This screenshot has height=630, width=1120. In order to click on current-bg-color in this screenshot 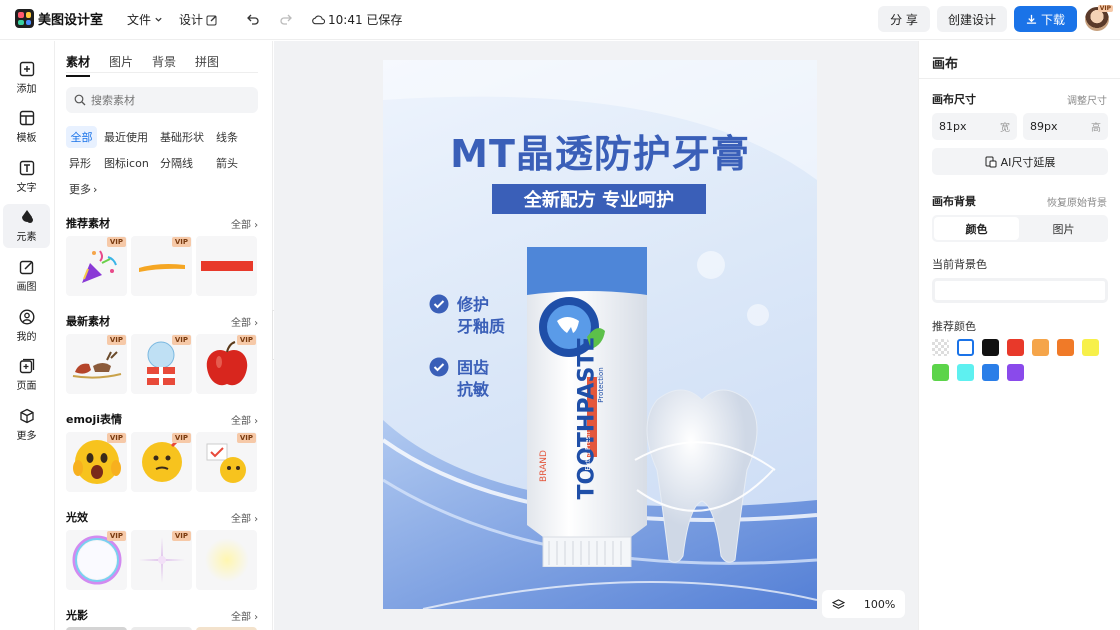, I will do `click(1020, 290)`.